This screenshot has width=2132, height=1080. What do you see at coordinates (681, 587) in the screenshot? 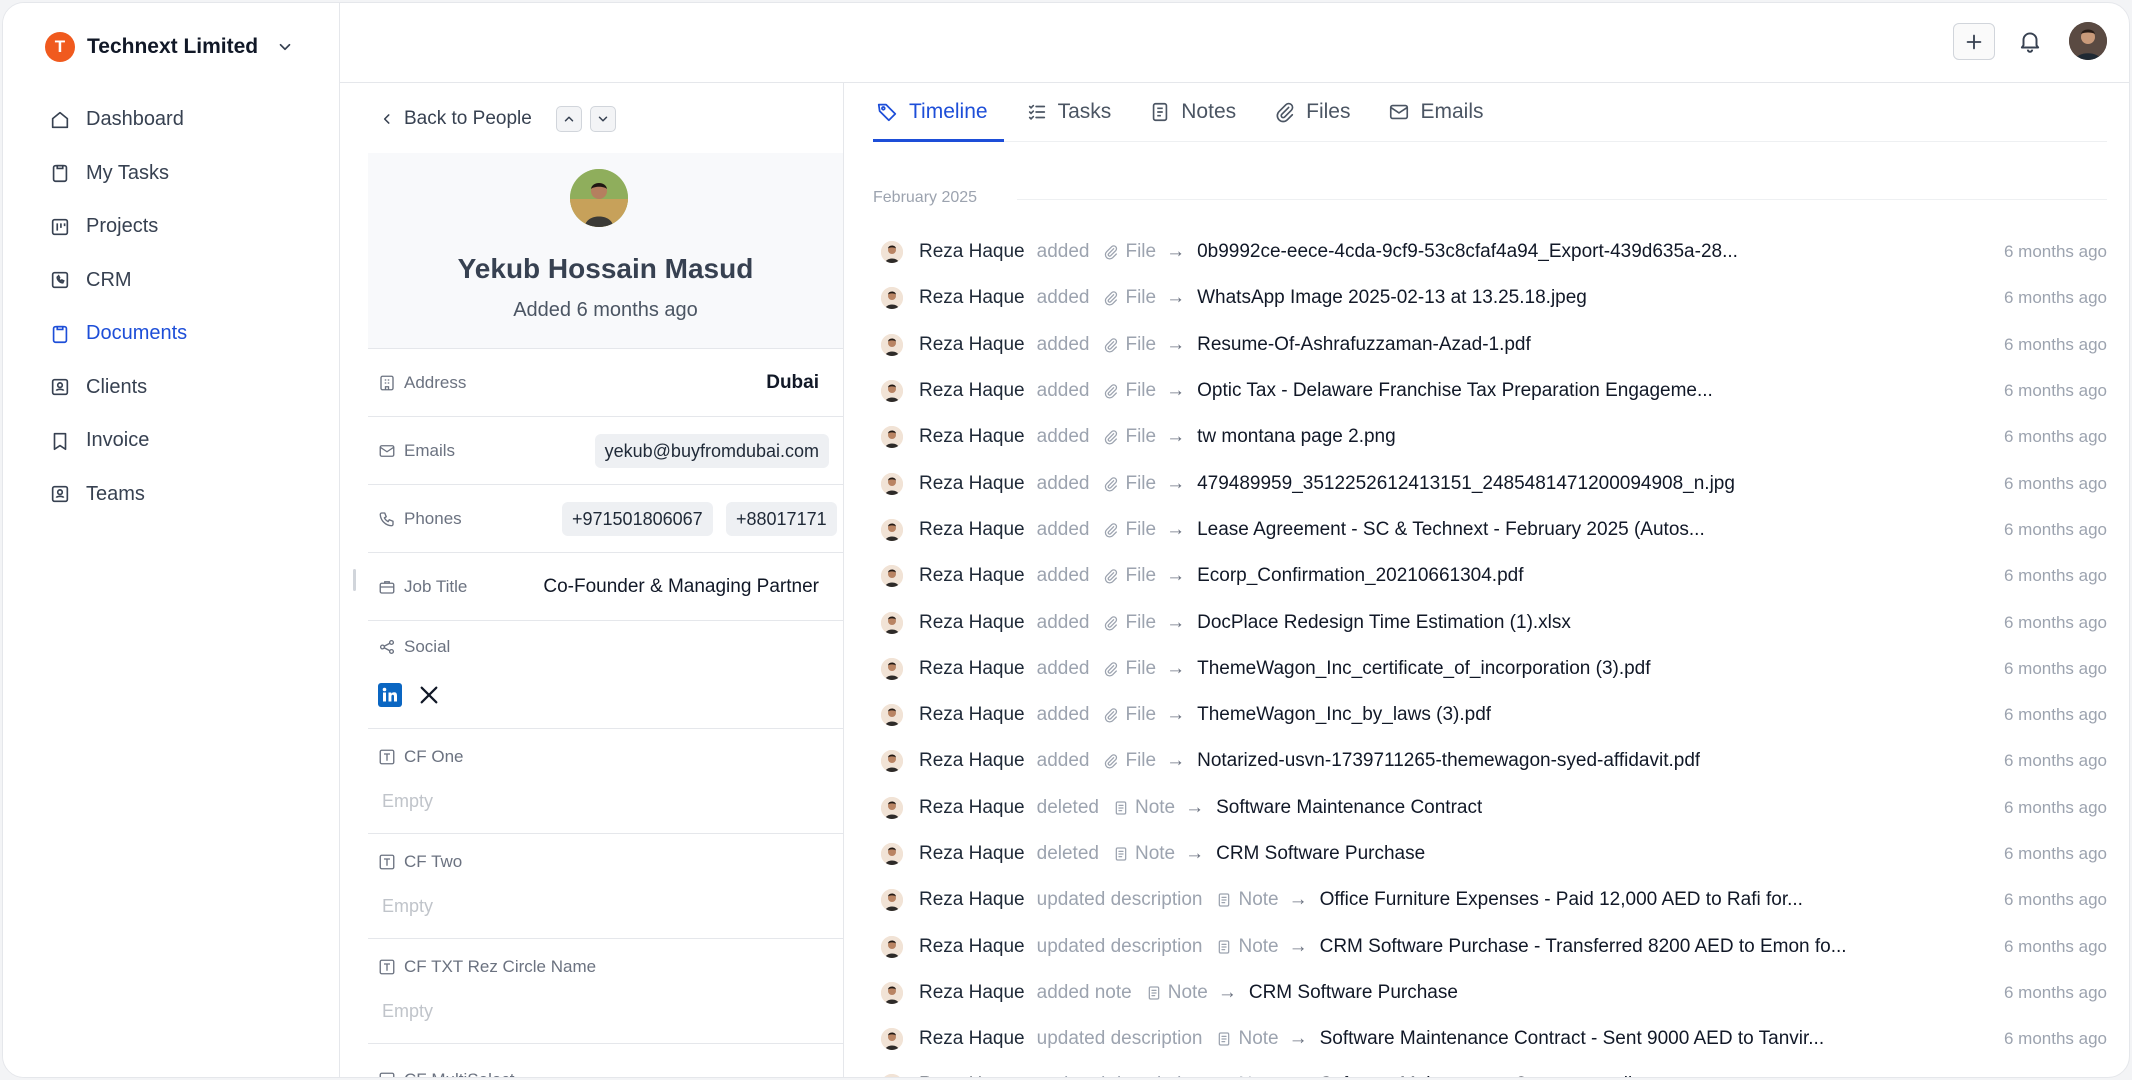
I see `job-title-value: Co-Founder & Managing Partner` at bounding box center [681, 587].